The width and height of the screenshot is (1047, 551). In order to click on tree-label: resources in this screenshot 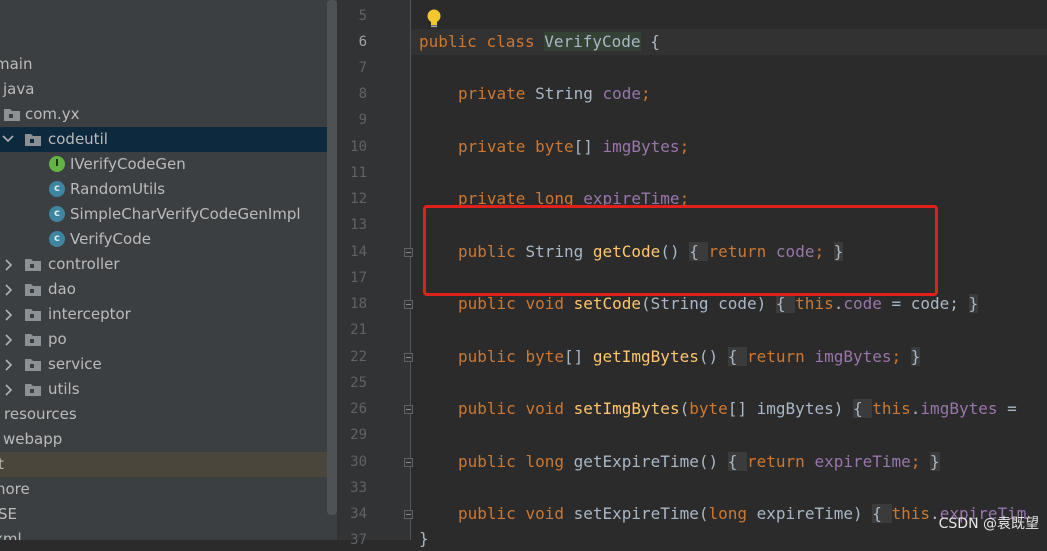, I will do `click(40, 414)`.